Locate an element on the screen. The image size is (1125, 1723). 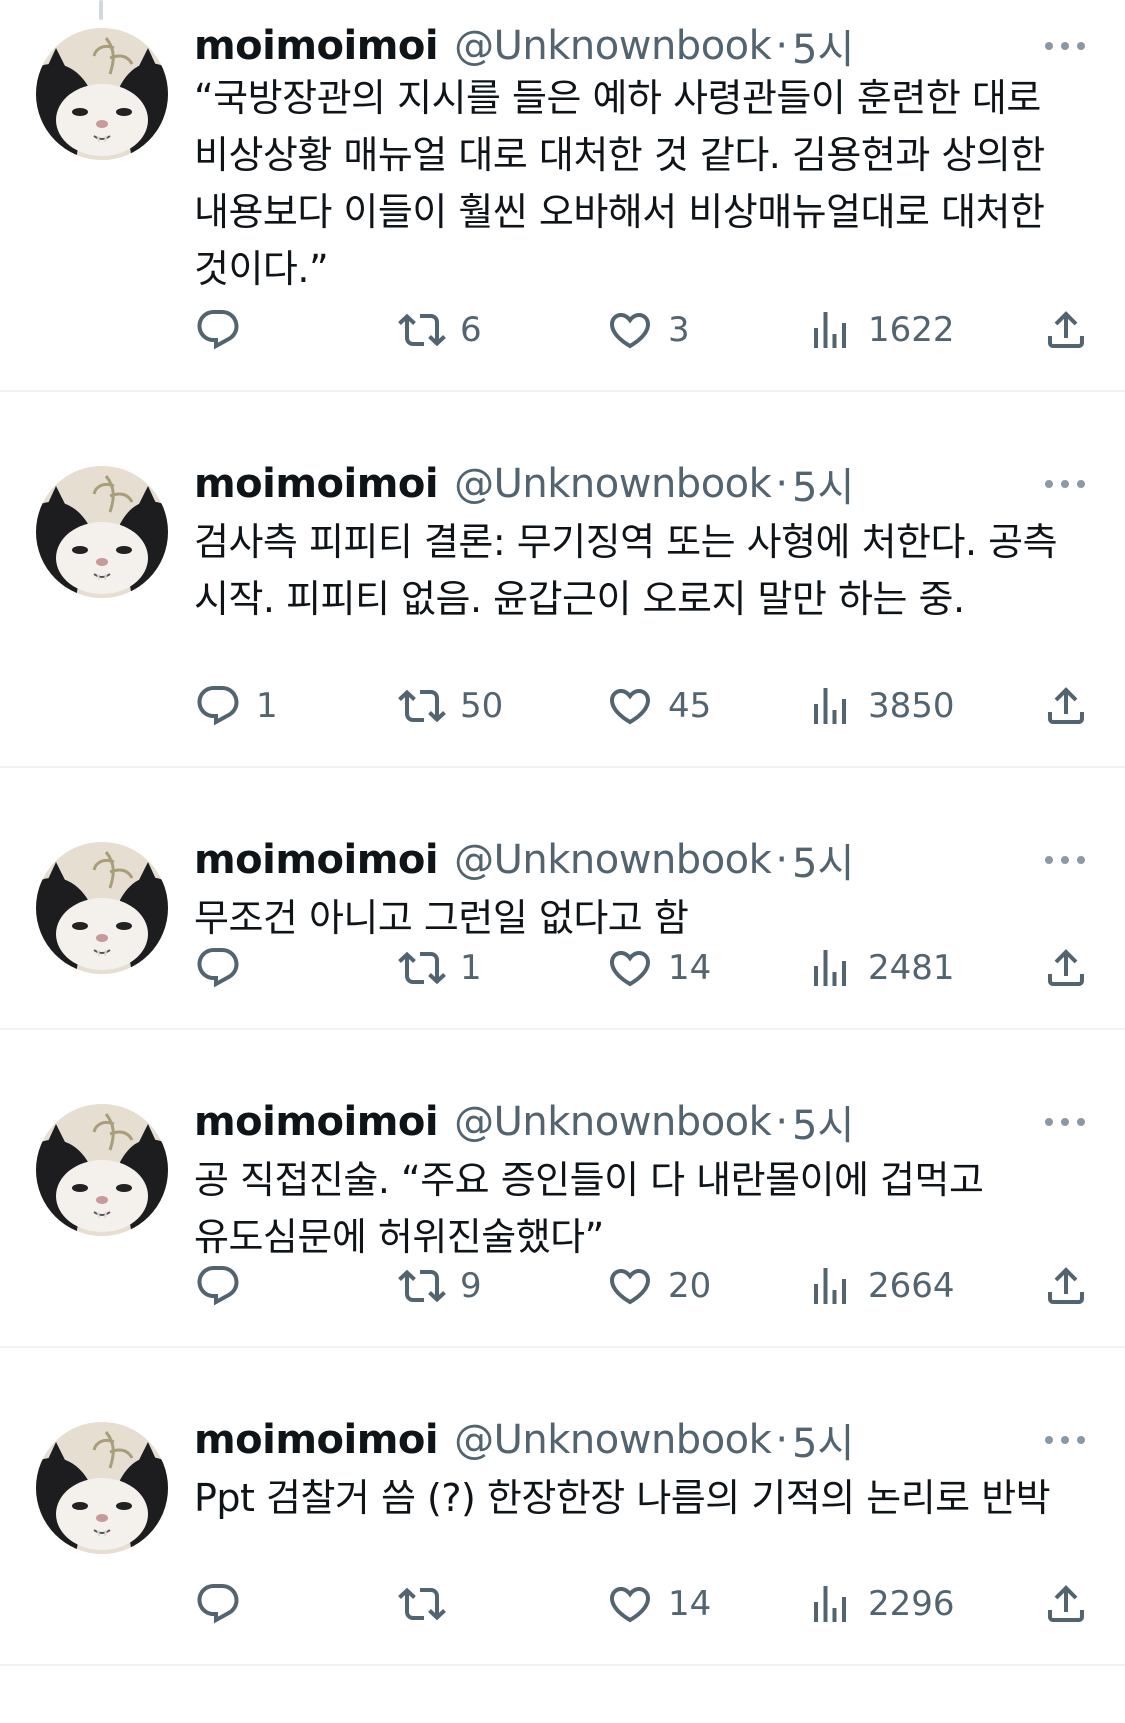
retweet-button: 6 is located at coordinates (440, 330).